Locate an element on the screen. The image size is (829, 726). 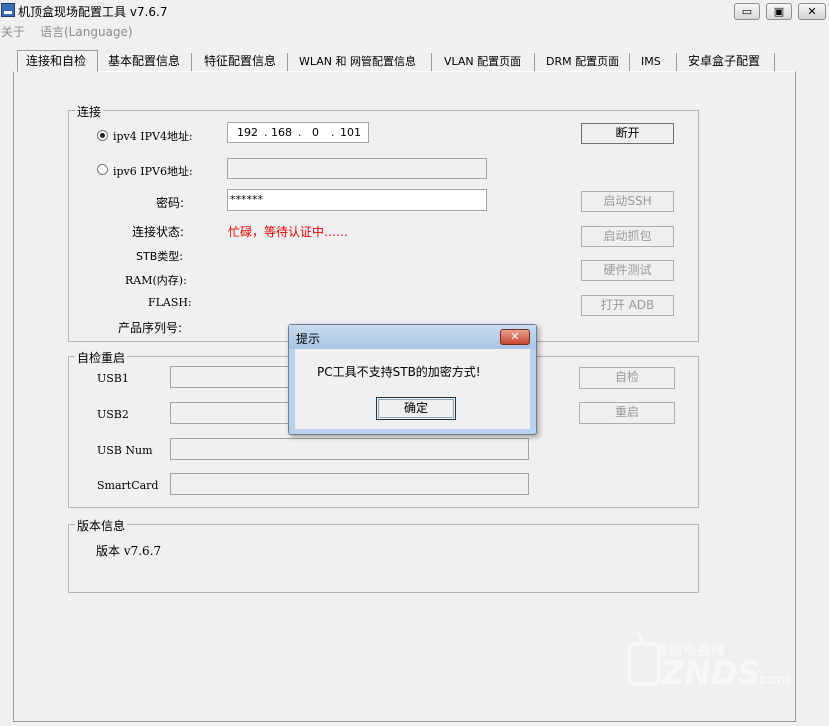
serial-label: 产品序列号: is located at coordinates (150, 328).